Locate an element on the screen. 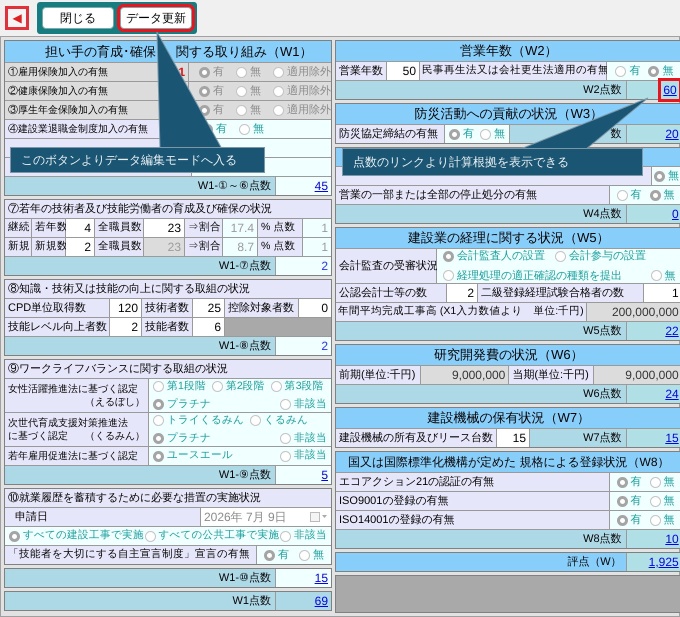 This screenshot has width=680, height=617. radio-option: すべての公共工事で実施 is located at coordinates (212, 536).